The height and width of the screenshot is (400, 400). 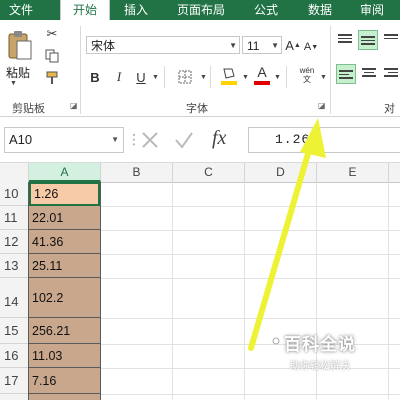 What do you see at coordinates (320, 344) in the screenshot?
I see `watermark-title: 百科全说` at bounding box center [320, 344].